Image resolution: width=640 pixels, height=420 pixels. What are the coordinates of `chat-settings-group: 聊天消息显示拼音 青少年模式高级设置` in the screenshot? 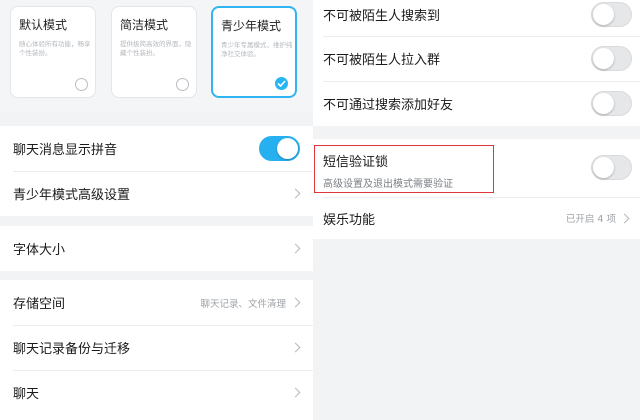 It's located at (156, 171).